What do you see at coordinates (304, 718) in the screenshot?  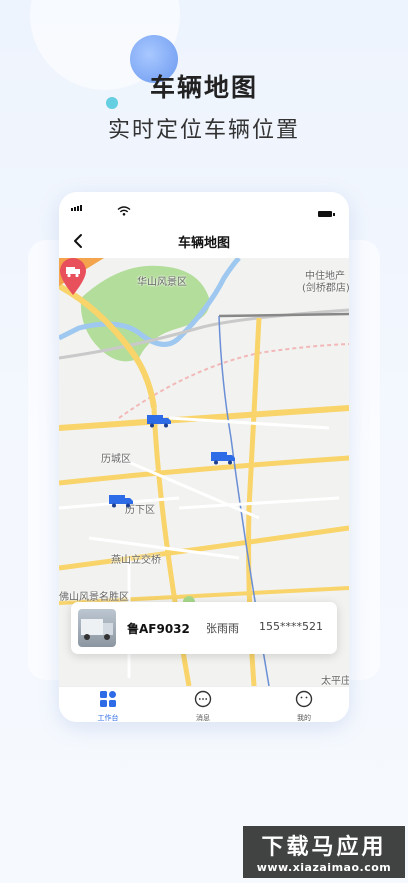 I see `tab-label: 我的` at bounding box center [304, 718].